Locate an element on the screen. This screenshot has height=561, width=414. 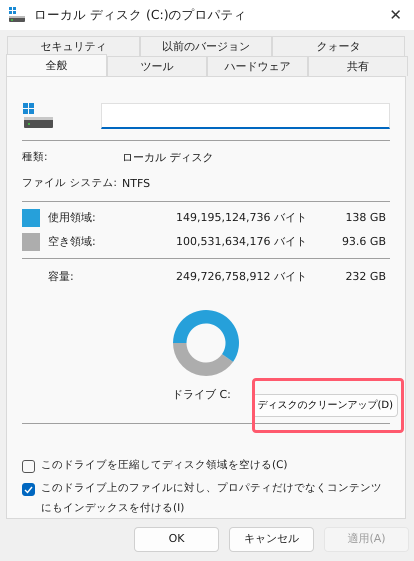
size-value: 232 GB is located at coordinates (365, 276).